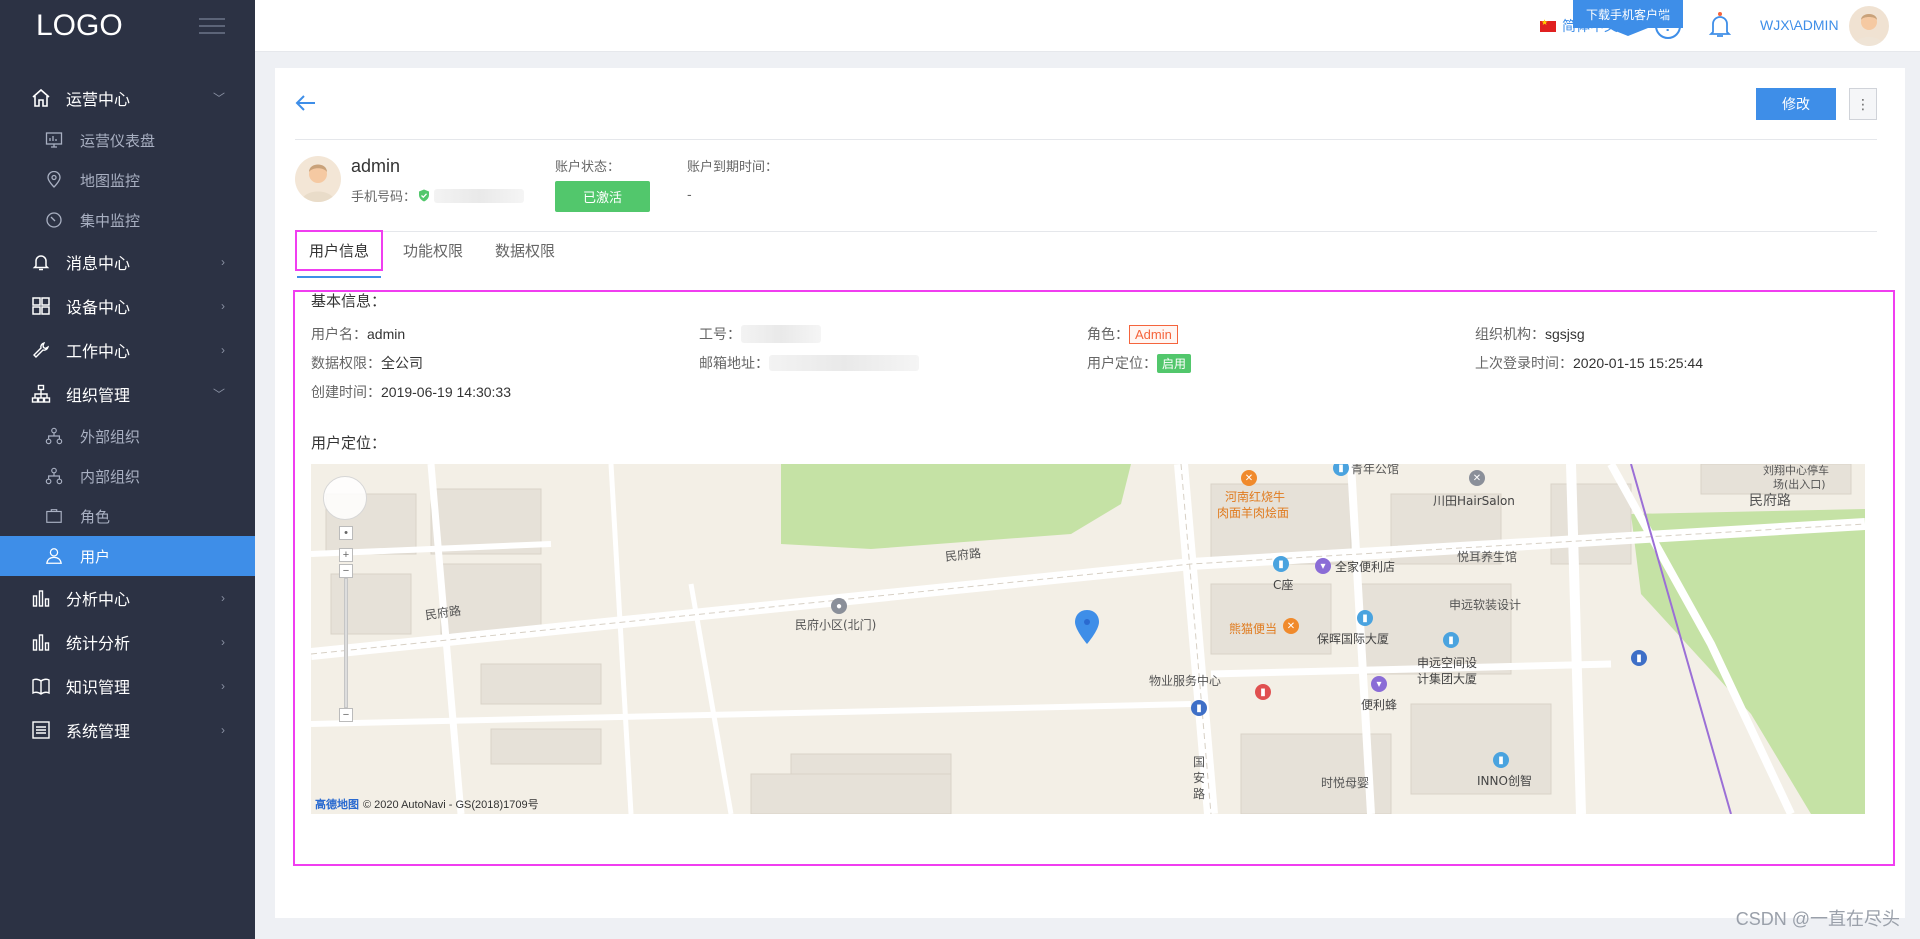  Describe the element at coordinates (127, 262) in the screenshot. I see `sidebar-item-messages: 消息中心 ›` at that location.